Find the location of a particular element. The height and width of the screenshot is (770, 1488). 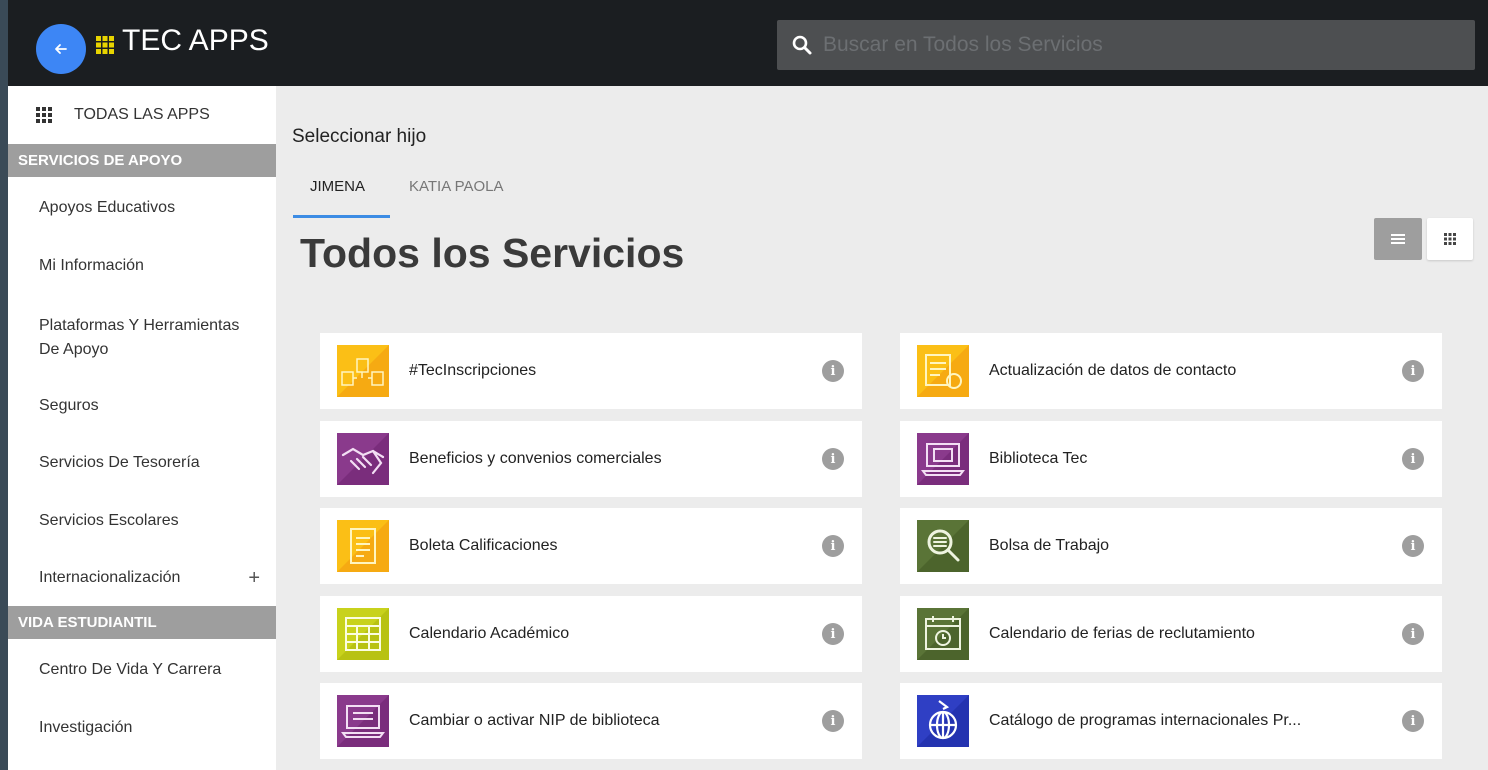

service-name: Biblioteca Tec is located at coordinates (1038, 458).